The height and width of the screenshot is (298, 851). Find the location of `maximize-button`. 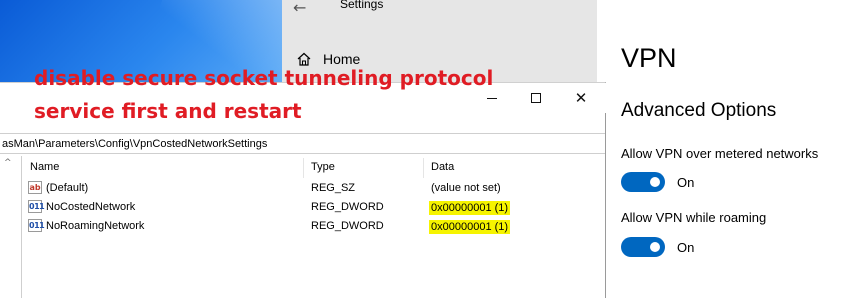

maximize-button is located at coordinates (536, 98).